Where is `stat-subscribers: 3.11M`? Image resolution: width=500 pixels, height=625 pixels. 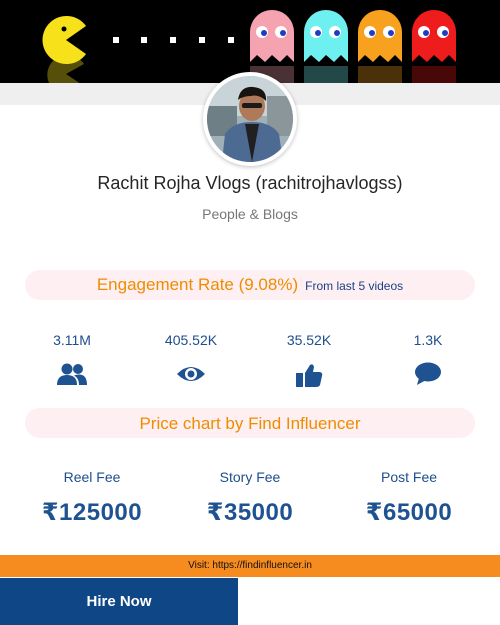 stat-subscribers: 3.11M is located at coordinates (72, 358).